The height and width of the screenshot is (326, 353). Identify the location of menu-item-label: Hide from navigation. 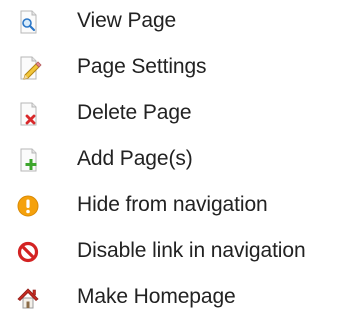
(172, 204).